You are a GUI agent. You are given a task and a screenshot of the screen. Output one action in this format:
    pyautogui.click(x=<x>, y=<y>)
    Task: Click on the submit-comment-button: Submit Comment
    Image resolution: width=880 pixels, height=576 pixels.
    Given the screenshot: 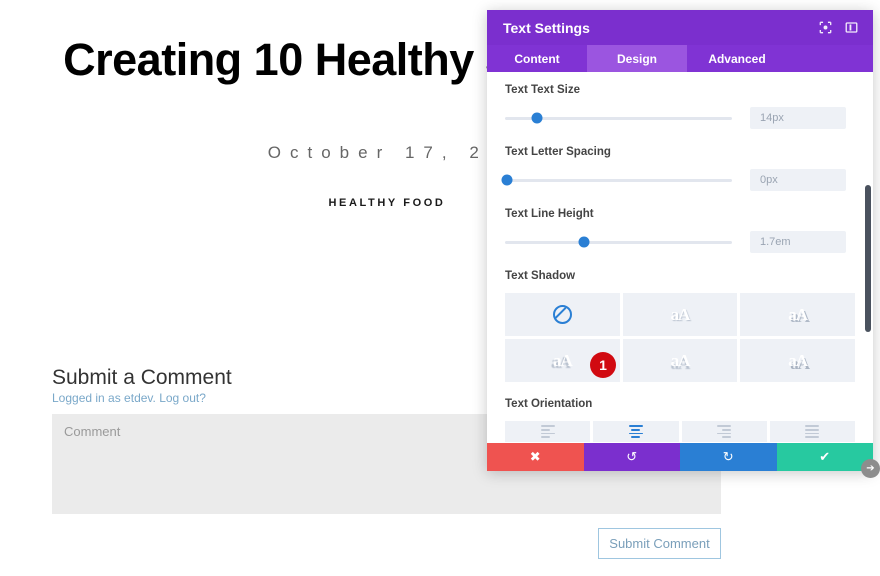 What is the action you would take?
    pyautogui.click(x=659, y=543)
    